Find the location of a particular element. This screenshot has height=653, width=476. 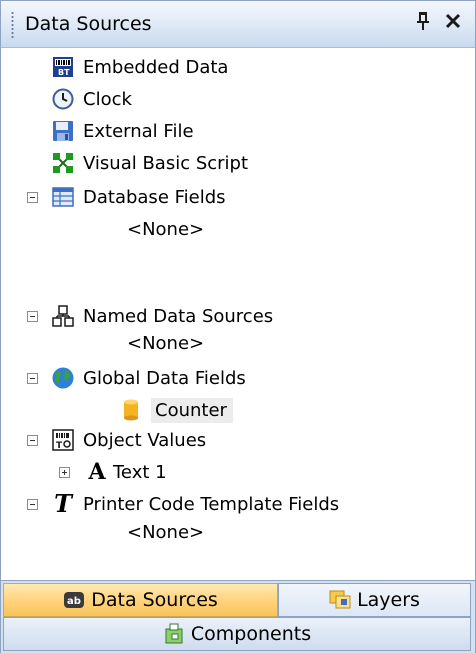

tree-item-text1: A Text 1 is located at coordinates (126, 472).